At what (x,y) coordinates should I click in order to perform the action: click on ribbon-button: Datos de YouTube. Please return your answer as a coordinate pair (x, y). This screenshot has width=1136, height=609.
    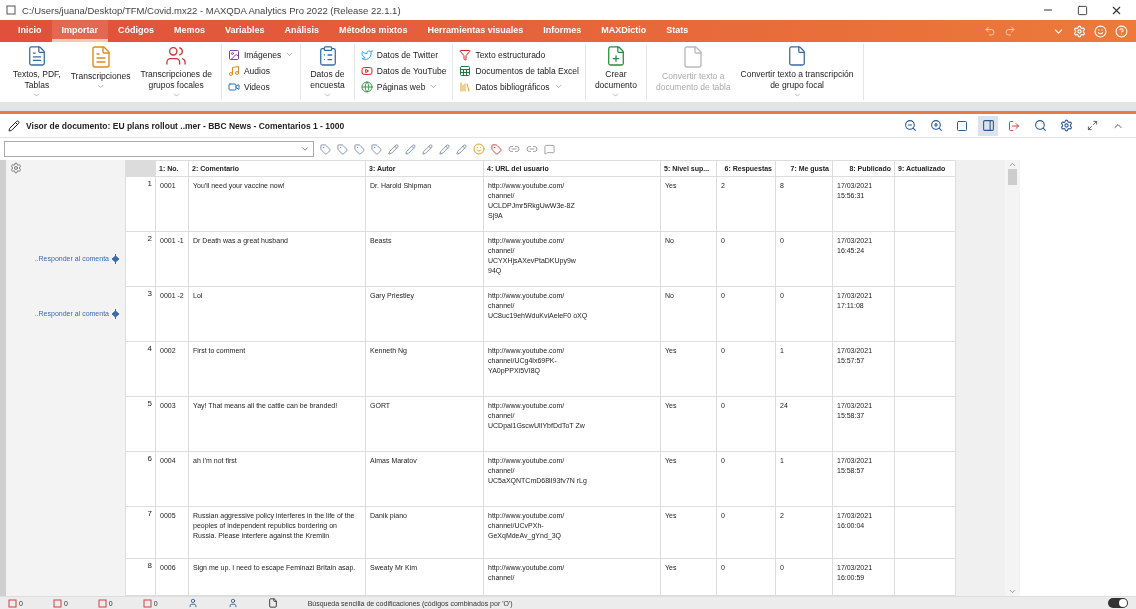
    Looking at the image, I should click on (403, 70).